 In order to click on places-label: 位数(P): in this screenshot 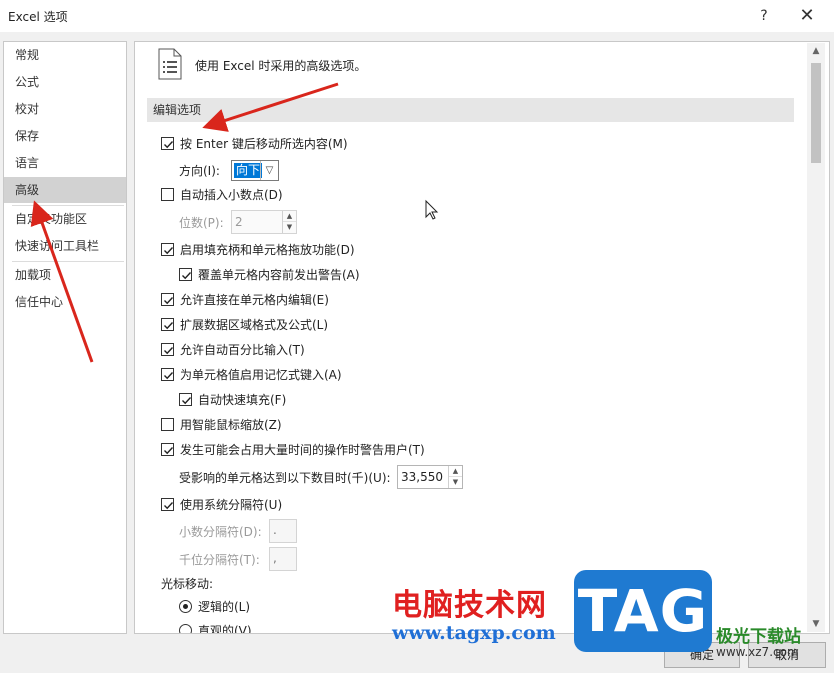, I will do `click(201, 223)`.